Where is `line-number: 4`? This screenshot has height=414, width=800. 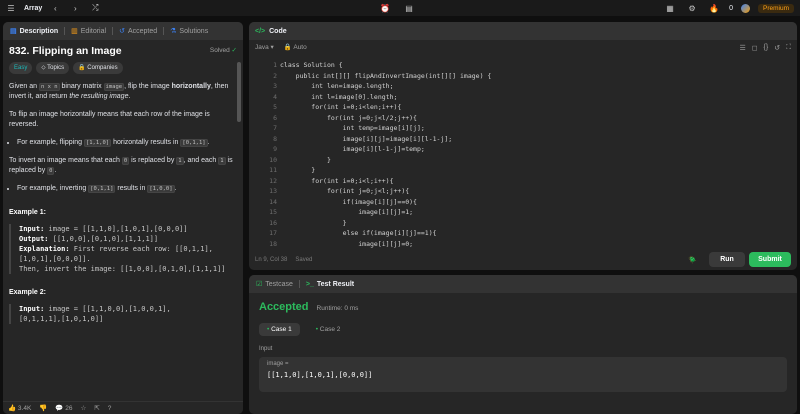 line-number: 4 is located at coordinates (275, 96).